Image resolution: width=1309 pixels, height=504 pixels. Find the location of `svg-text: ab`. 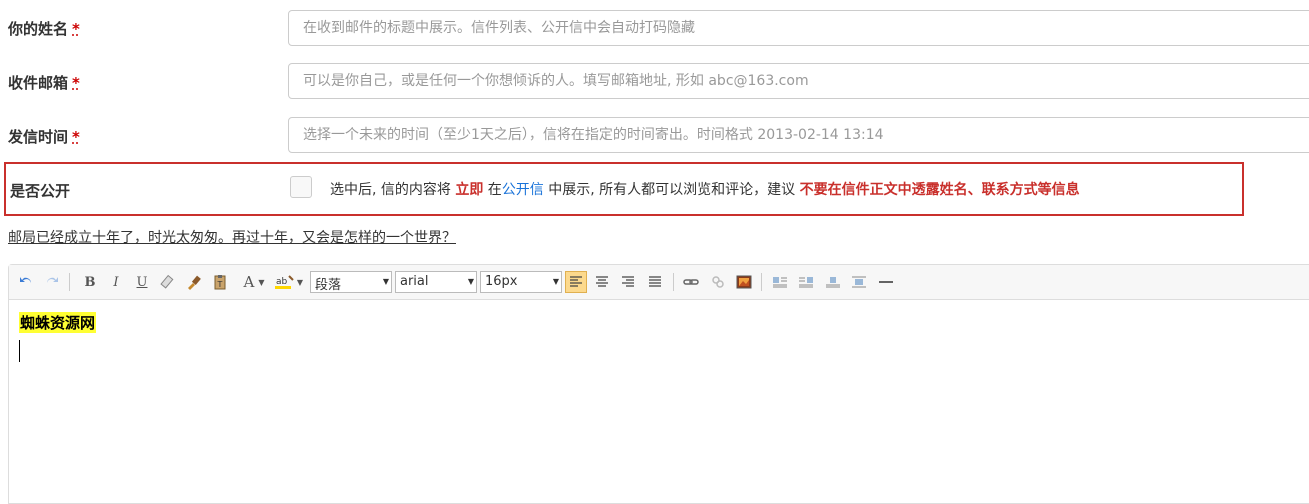

svg-text: ab is located at coordinates (282, 282).